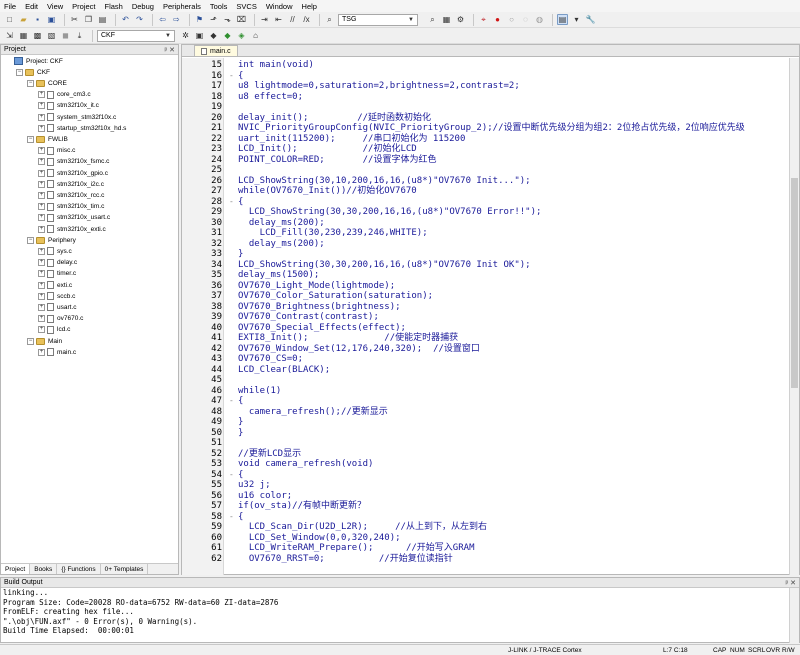 Image resolution: width=800 pixels, height=655 pixels. What do you see at coordinates (432, 19) in the screenshot?
I see `find-icon: ⌕` at bounding box center [432, 19].